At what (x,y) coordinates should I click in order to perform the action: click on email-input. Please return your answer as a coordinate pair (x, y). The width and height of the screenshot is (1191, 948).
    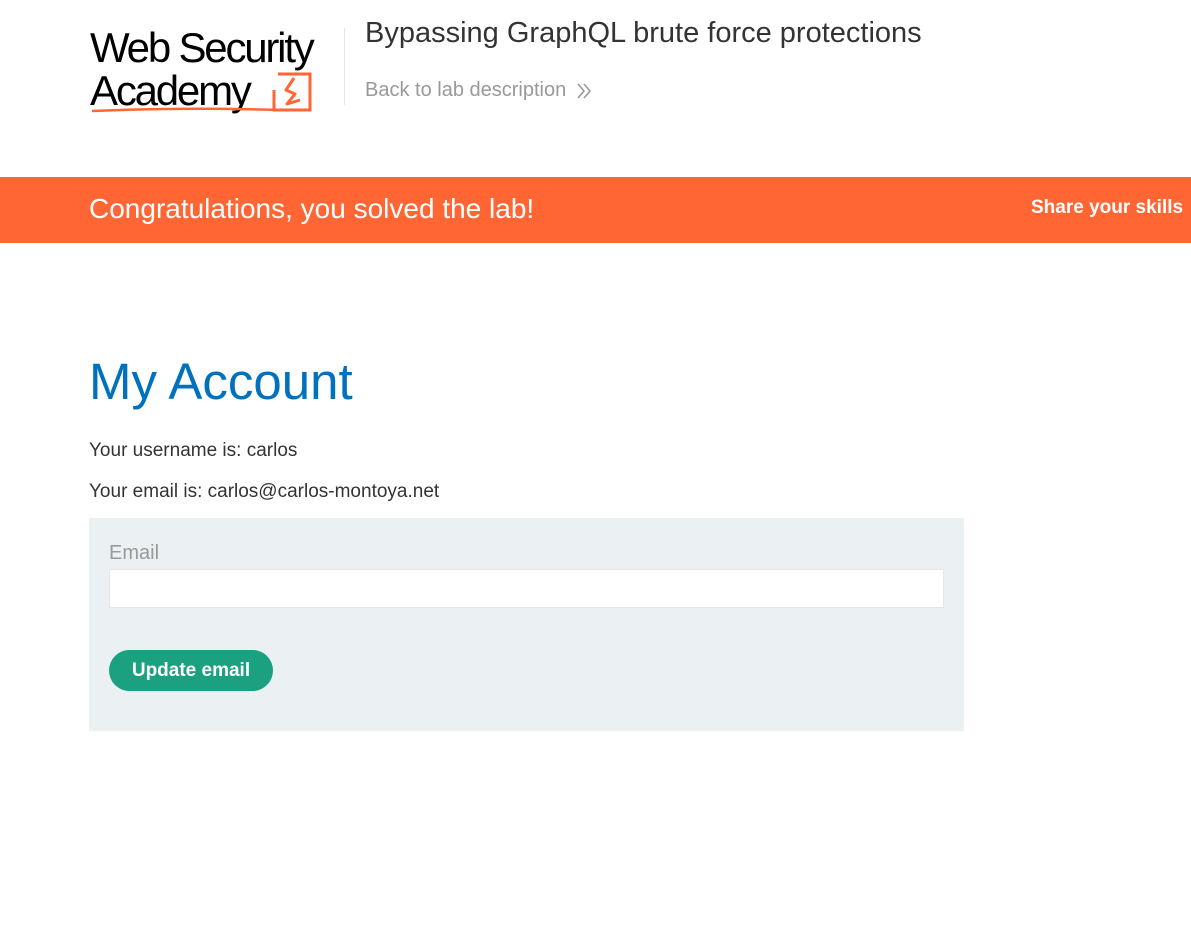
    Looking at the image, I should click on (526, 588).